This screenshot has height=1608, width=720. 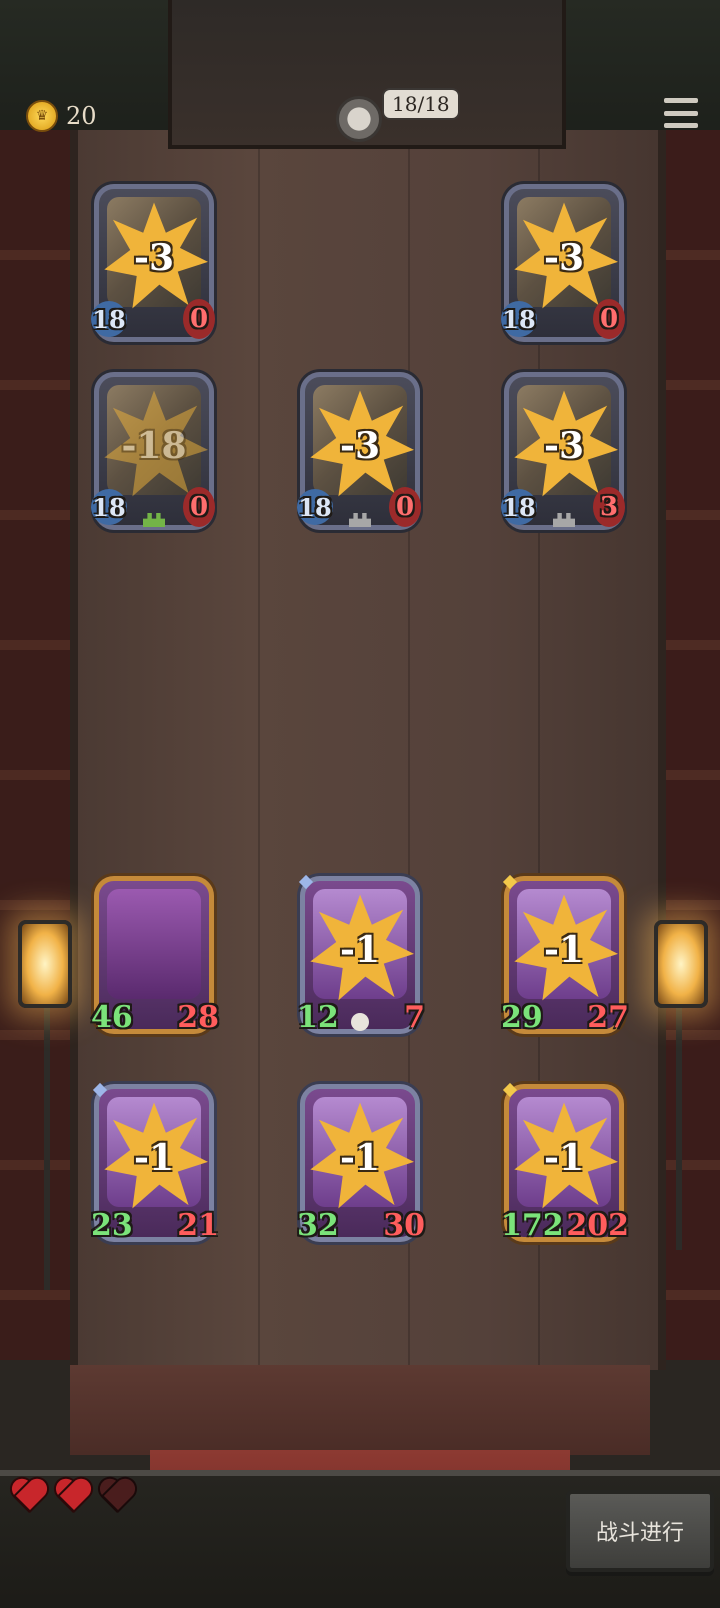 I want to click on turn-counter: 18/18, so click(x=421, y=104).